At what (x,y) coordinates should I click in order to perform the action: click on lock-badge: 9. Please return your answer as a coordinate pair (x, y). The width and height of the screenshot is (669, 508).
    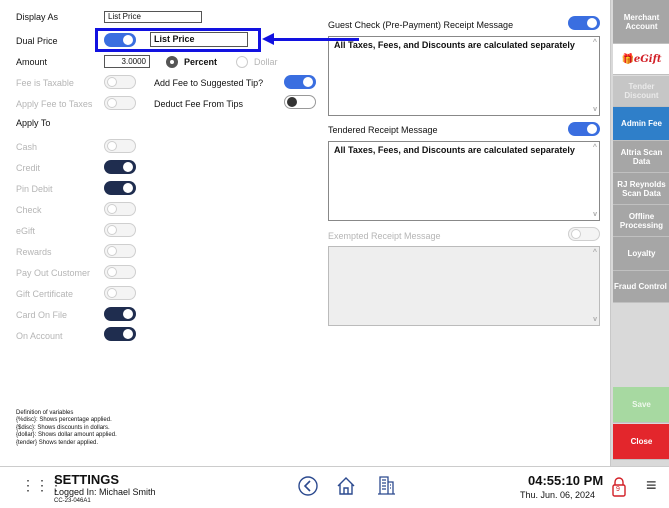
    Looking at the image, I should click on (618, 489).